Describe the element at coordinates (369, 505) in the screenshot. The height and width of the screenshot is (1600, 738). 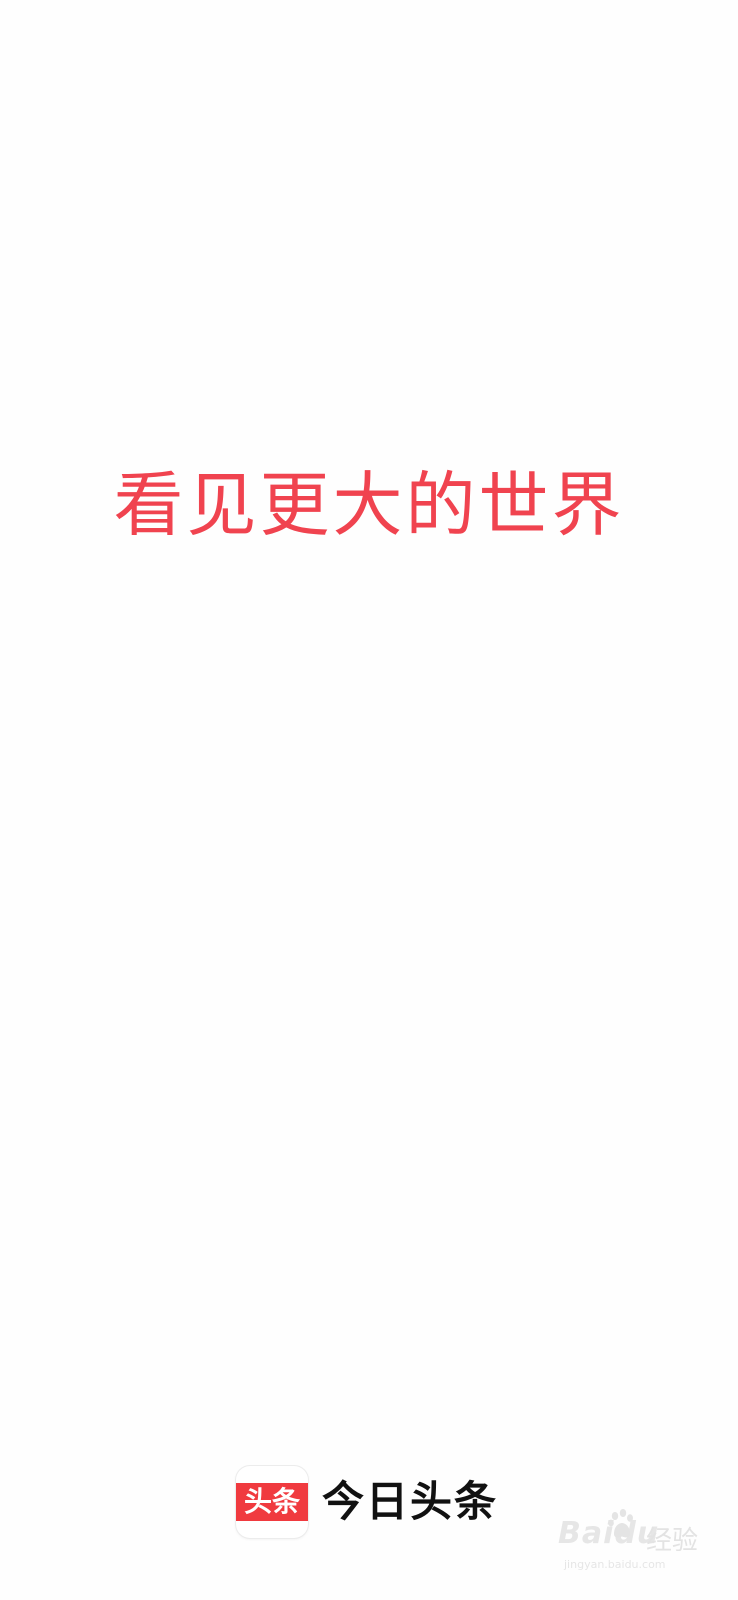
I see `slogan-text: 看见更大的世界` at that location.